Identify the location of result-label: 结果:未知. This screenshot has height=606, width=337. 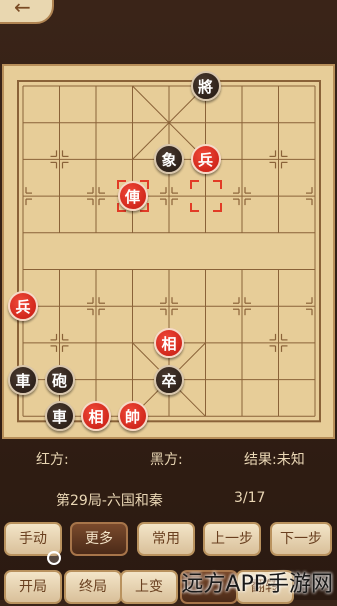
(274, 460).